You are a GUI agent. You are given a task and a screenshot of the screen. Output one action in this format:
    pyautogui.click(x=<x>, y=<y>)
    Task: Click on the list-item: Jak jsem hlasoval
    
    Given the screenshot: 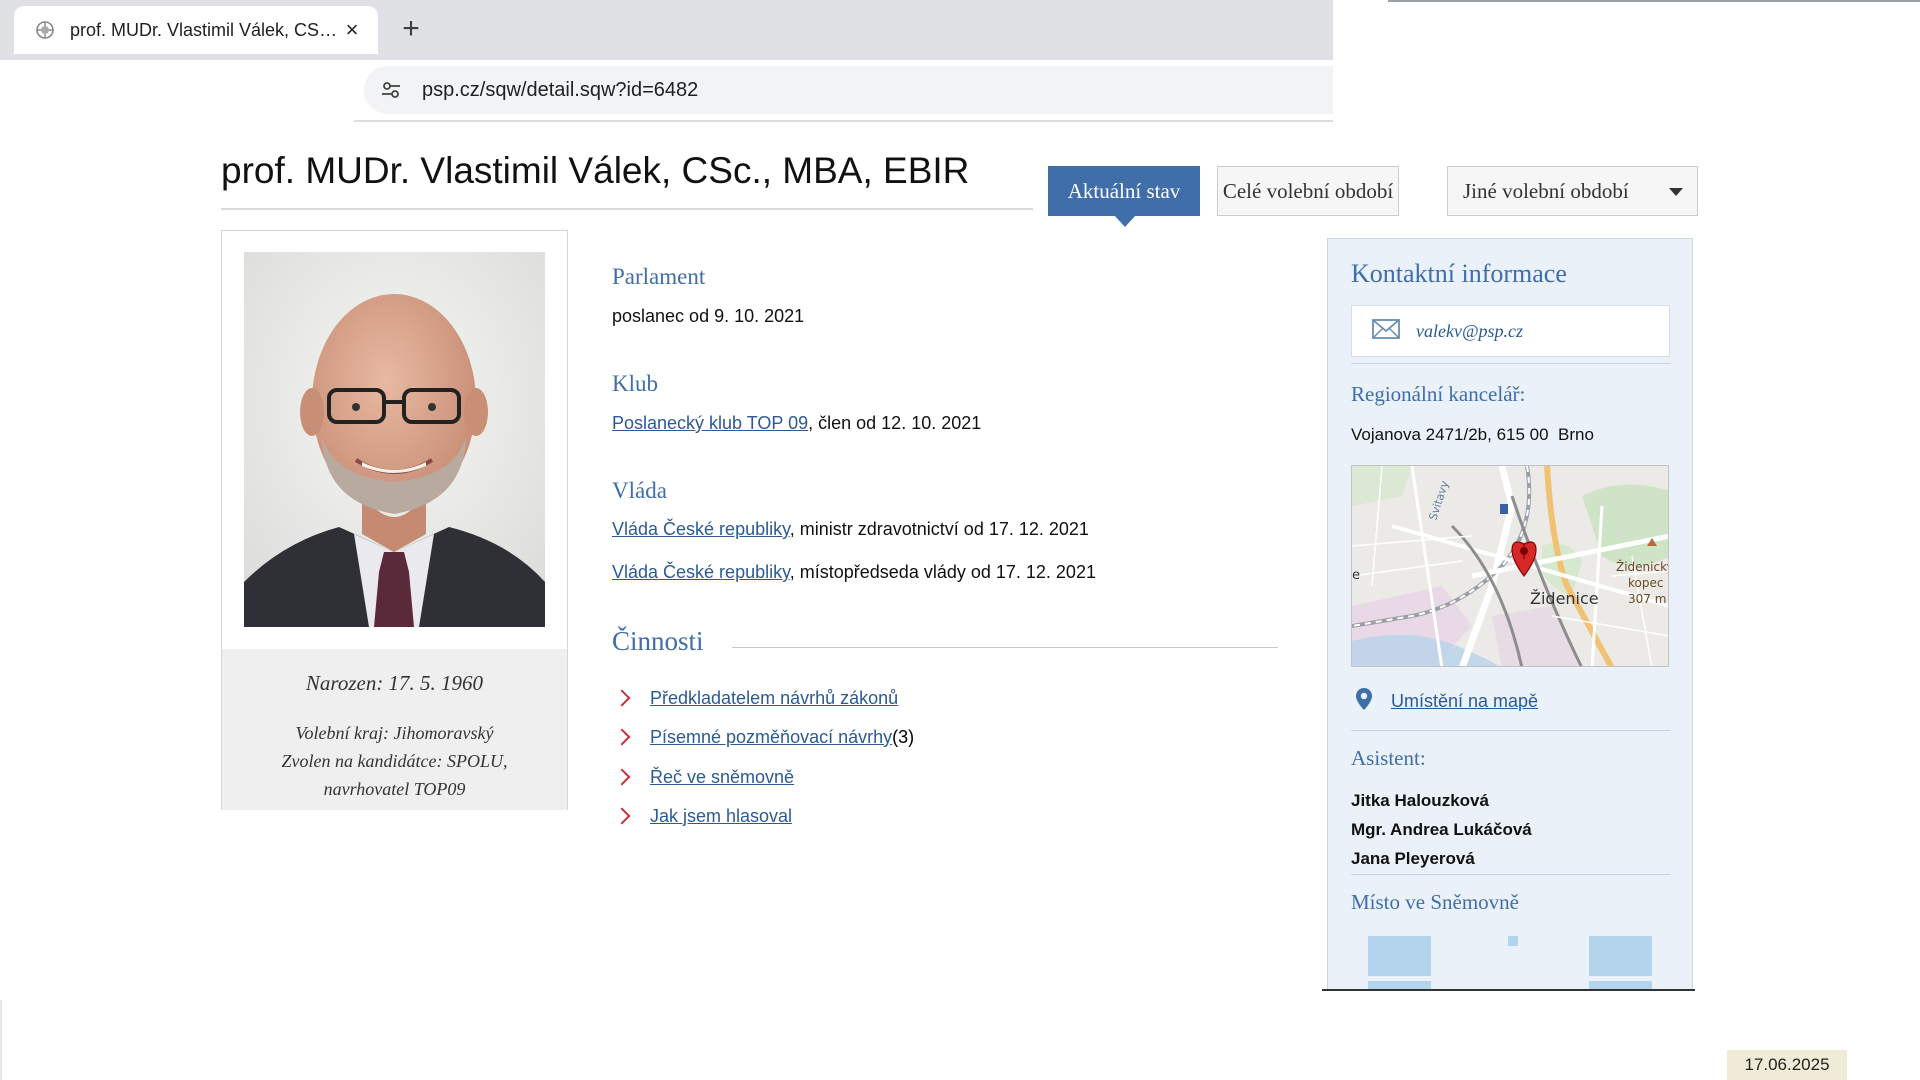 What is the action you would take?
    pyautogui.click(x=702, y=816)
    